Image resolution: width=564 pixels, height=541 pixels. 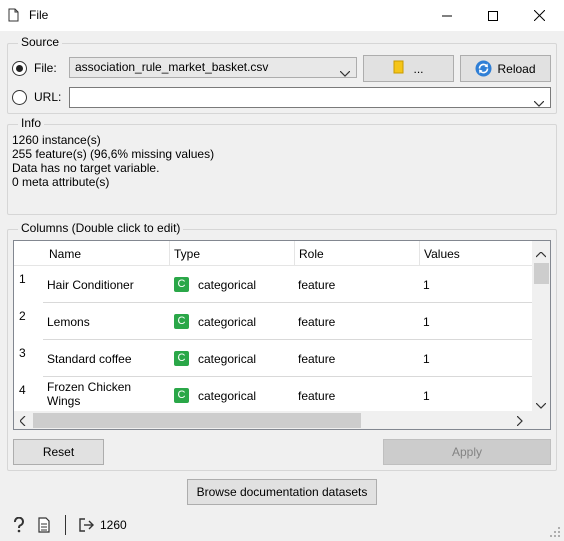 What do you see at coordinates (519, 422) in the screenshot?
I see `chevron-right-icon` at bounding box center [519, 422].